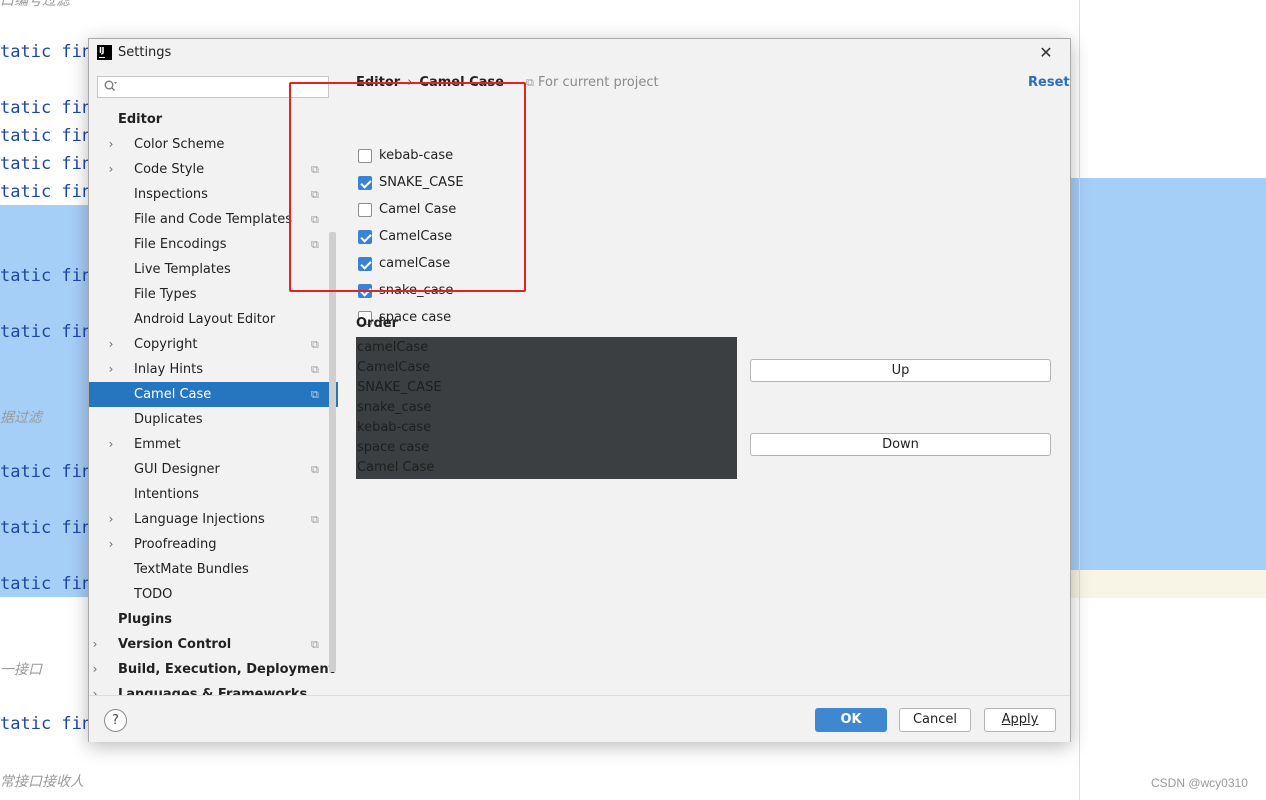  I want to click on cancel-button: Cancel, so click(935, 720).